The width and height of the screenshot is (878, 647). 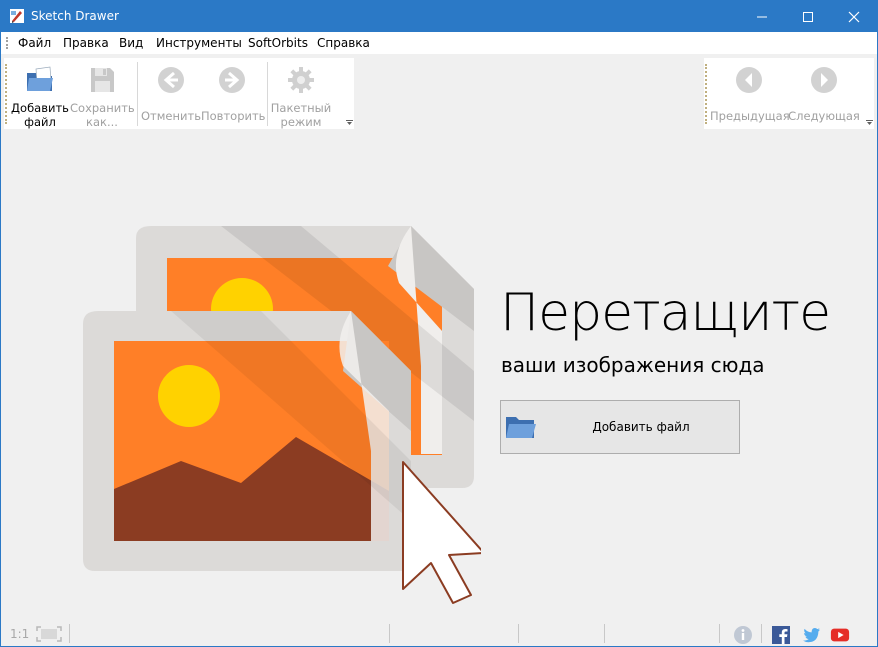 I want to click on info-icon, so click(x=743, y=635).